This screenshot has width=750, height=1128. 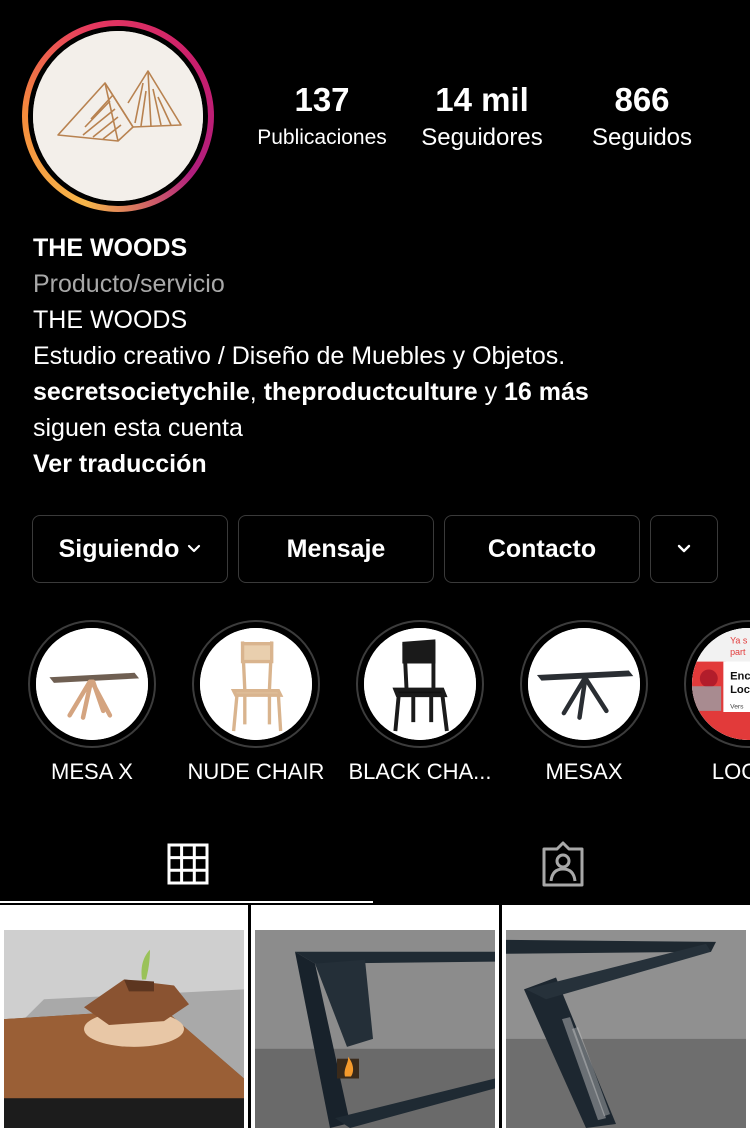 What do you see at coordinates (383, 464) in the screenshot?
I see `see-translation-link: Ver traducción` at bounding box center [383, 464].